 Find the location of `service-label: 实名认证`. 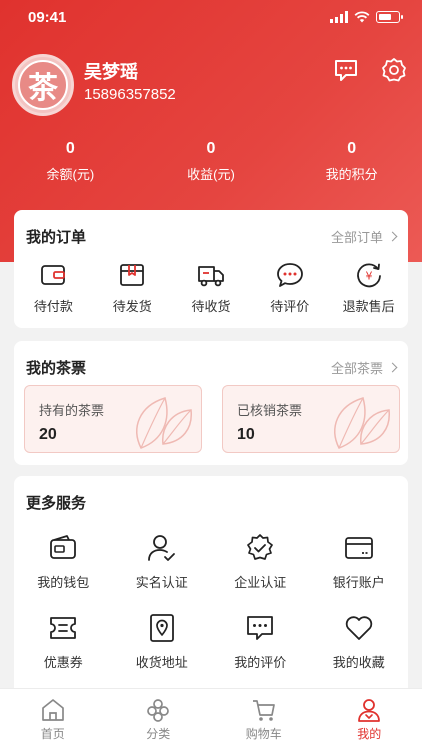

service-label: 实名认证 is located at coordinates (161, 582).